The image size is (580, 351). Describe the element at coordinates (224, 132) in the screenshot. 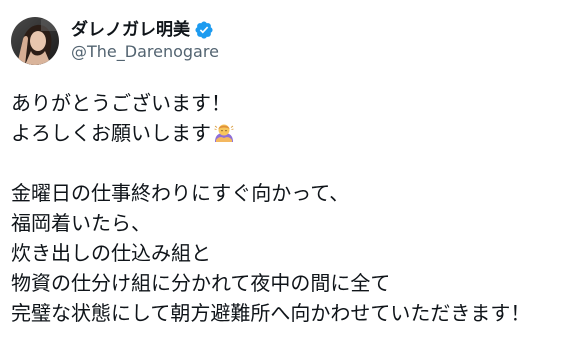

I see `person-bowing-emoji-icon` at that location.